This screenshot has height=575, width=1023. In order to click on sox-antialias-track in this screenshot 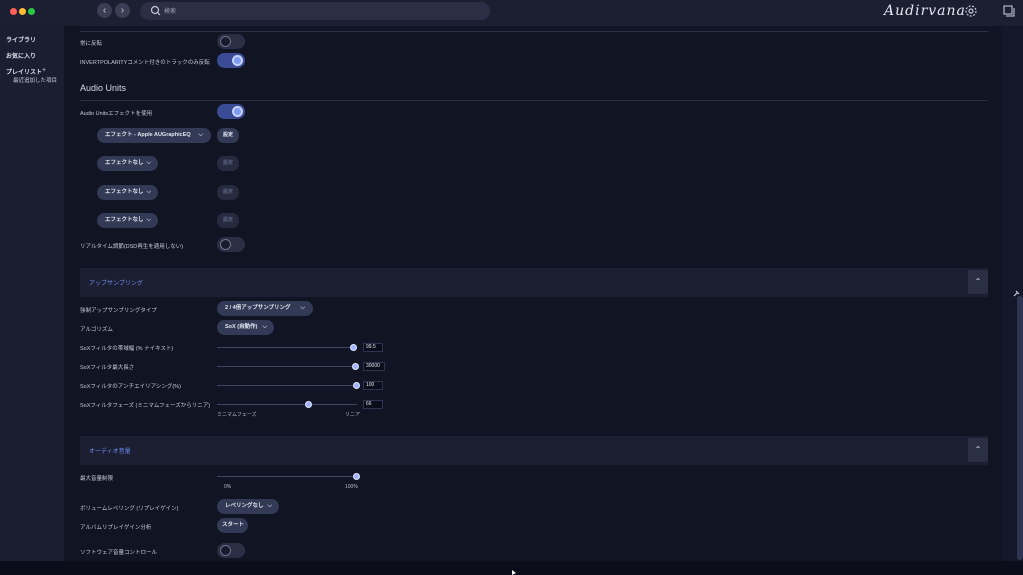, I will do `click(287, 385)`.